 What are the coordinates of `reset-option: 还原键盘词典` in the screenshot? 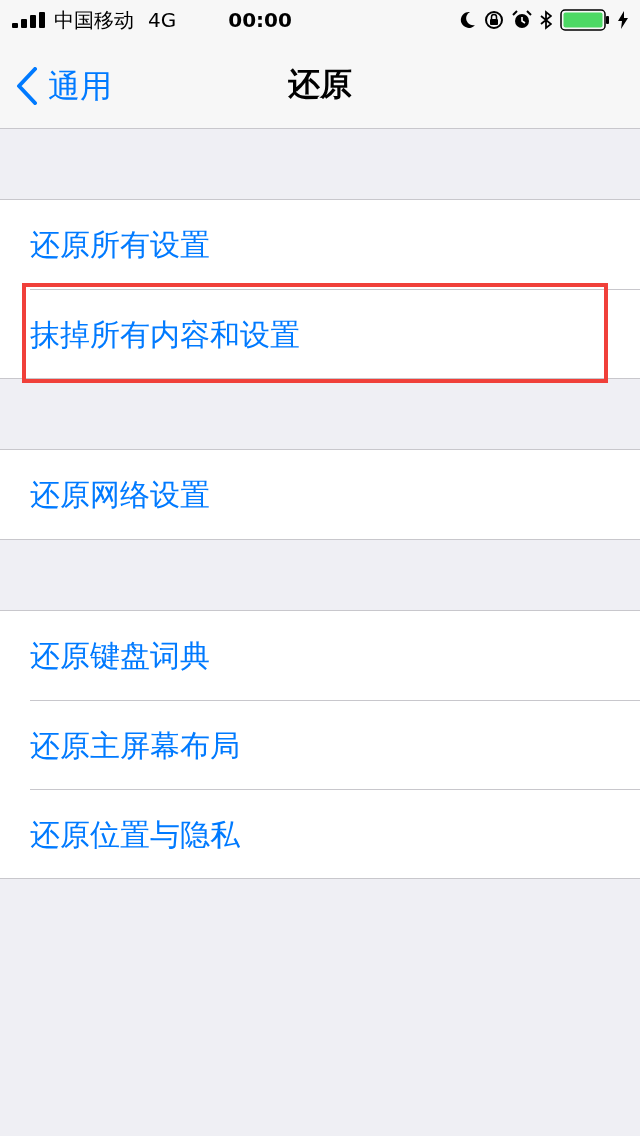 It's located at (120, 655).